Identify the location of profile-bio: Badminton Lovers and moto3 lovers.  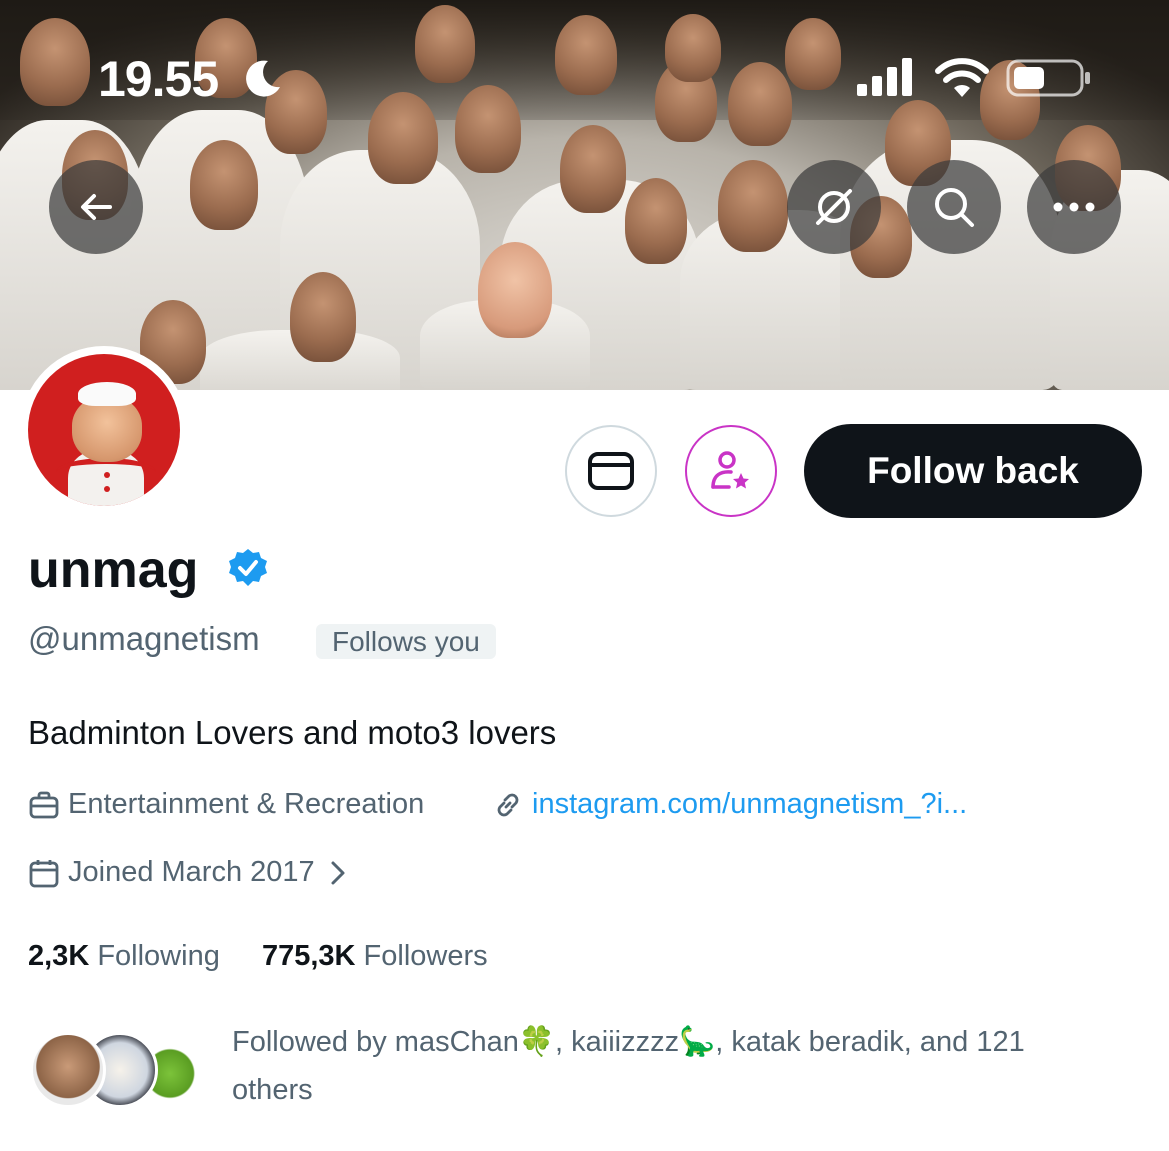
(292, 732).